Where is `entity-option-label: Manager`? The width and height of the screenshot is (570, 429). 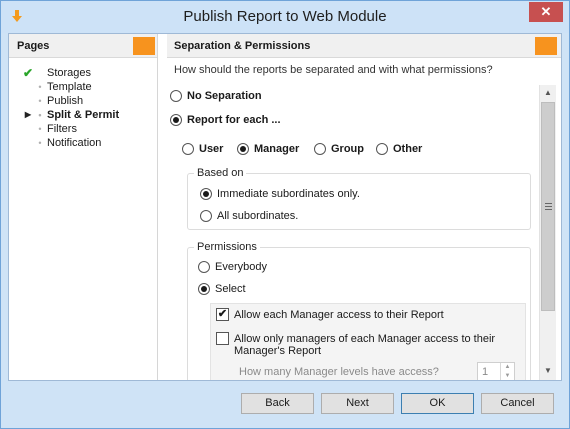
entity-option-label: Manager is located at coordinates (277, 149).